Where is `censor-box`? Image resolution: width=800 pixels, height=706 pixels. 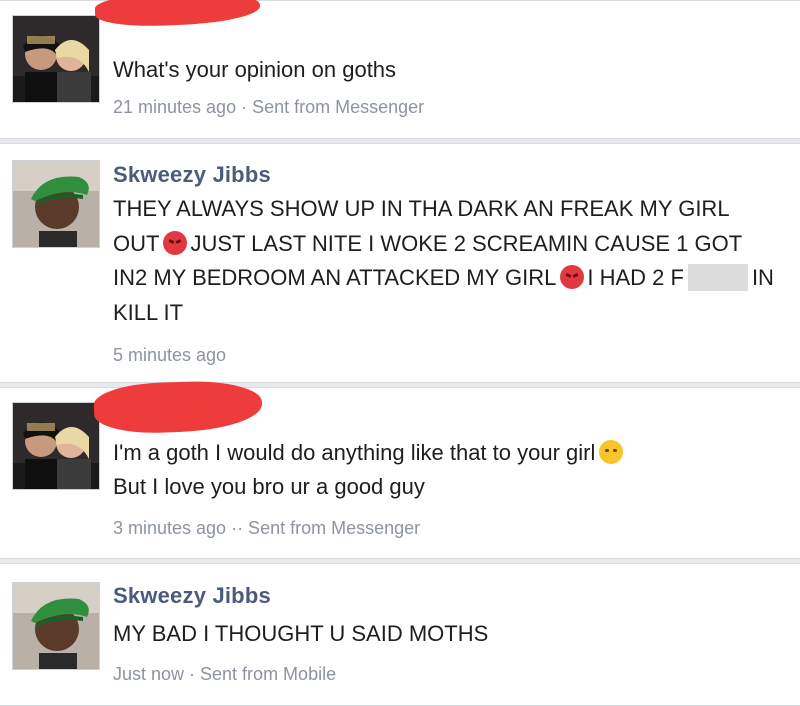 censor-box is located at coordinates (717, 277).